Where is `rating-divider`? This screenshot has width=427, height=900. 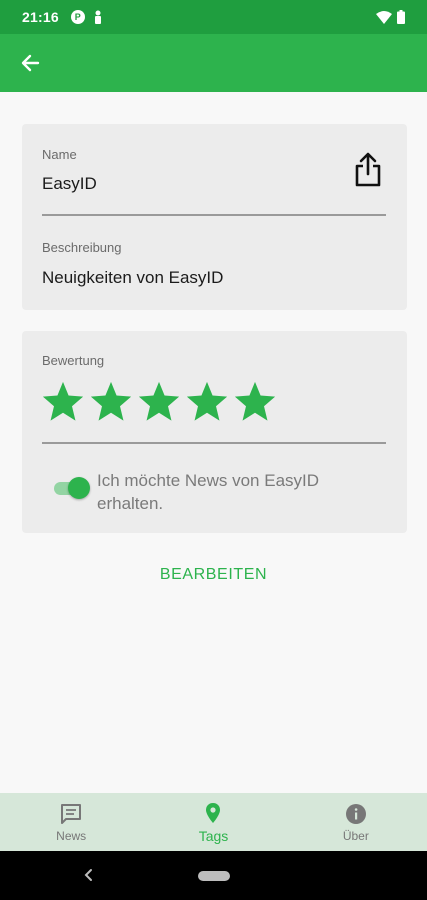 rating-divider is located at coordinates (214, 443).